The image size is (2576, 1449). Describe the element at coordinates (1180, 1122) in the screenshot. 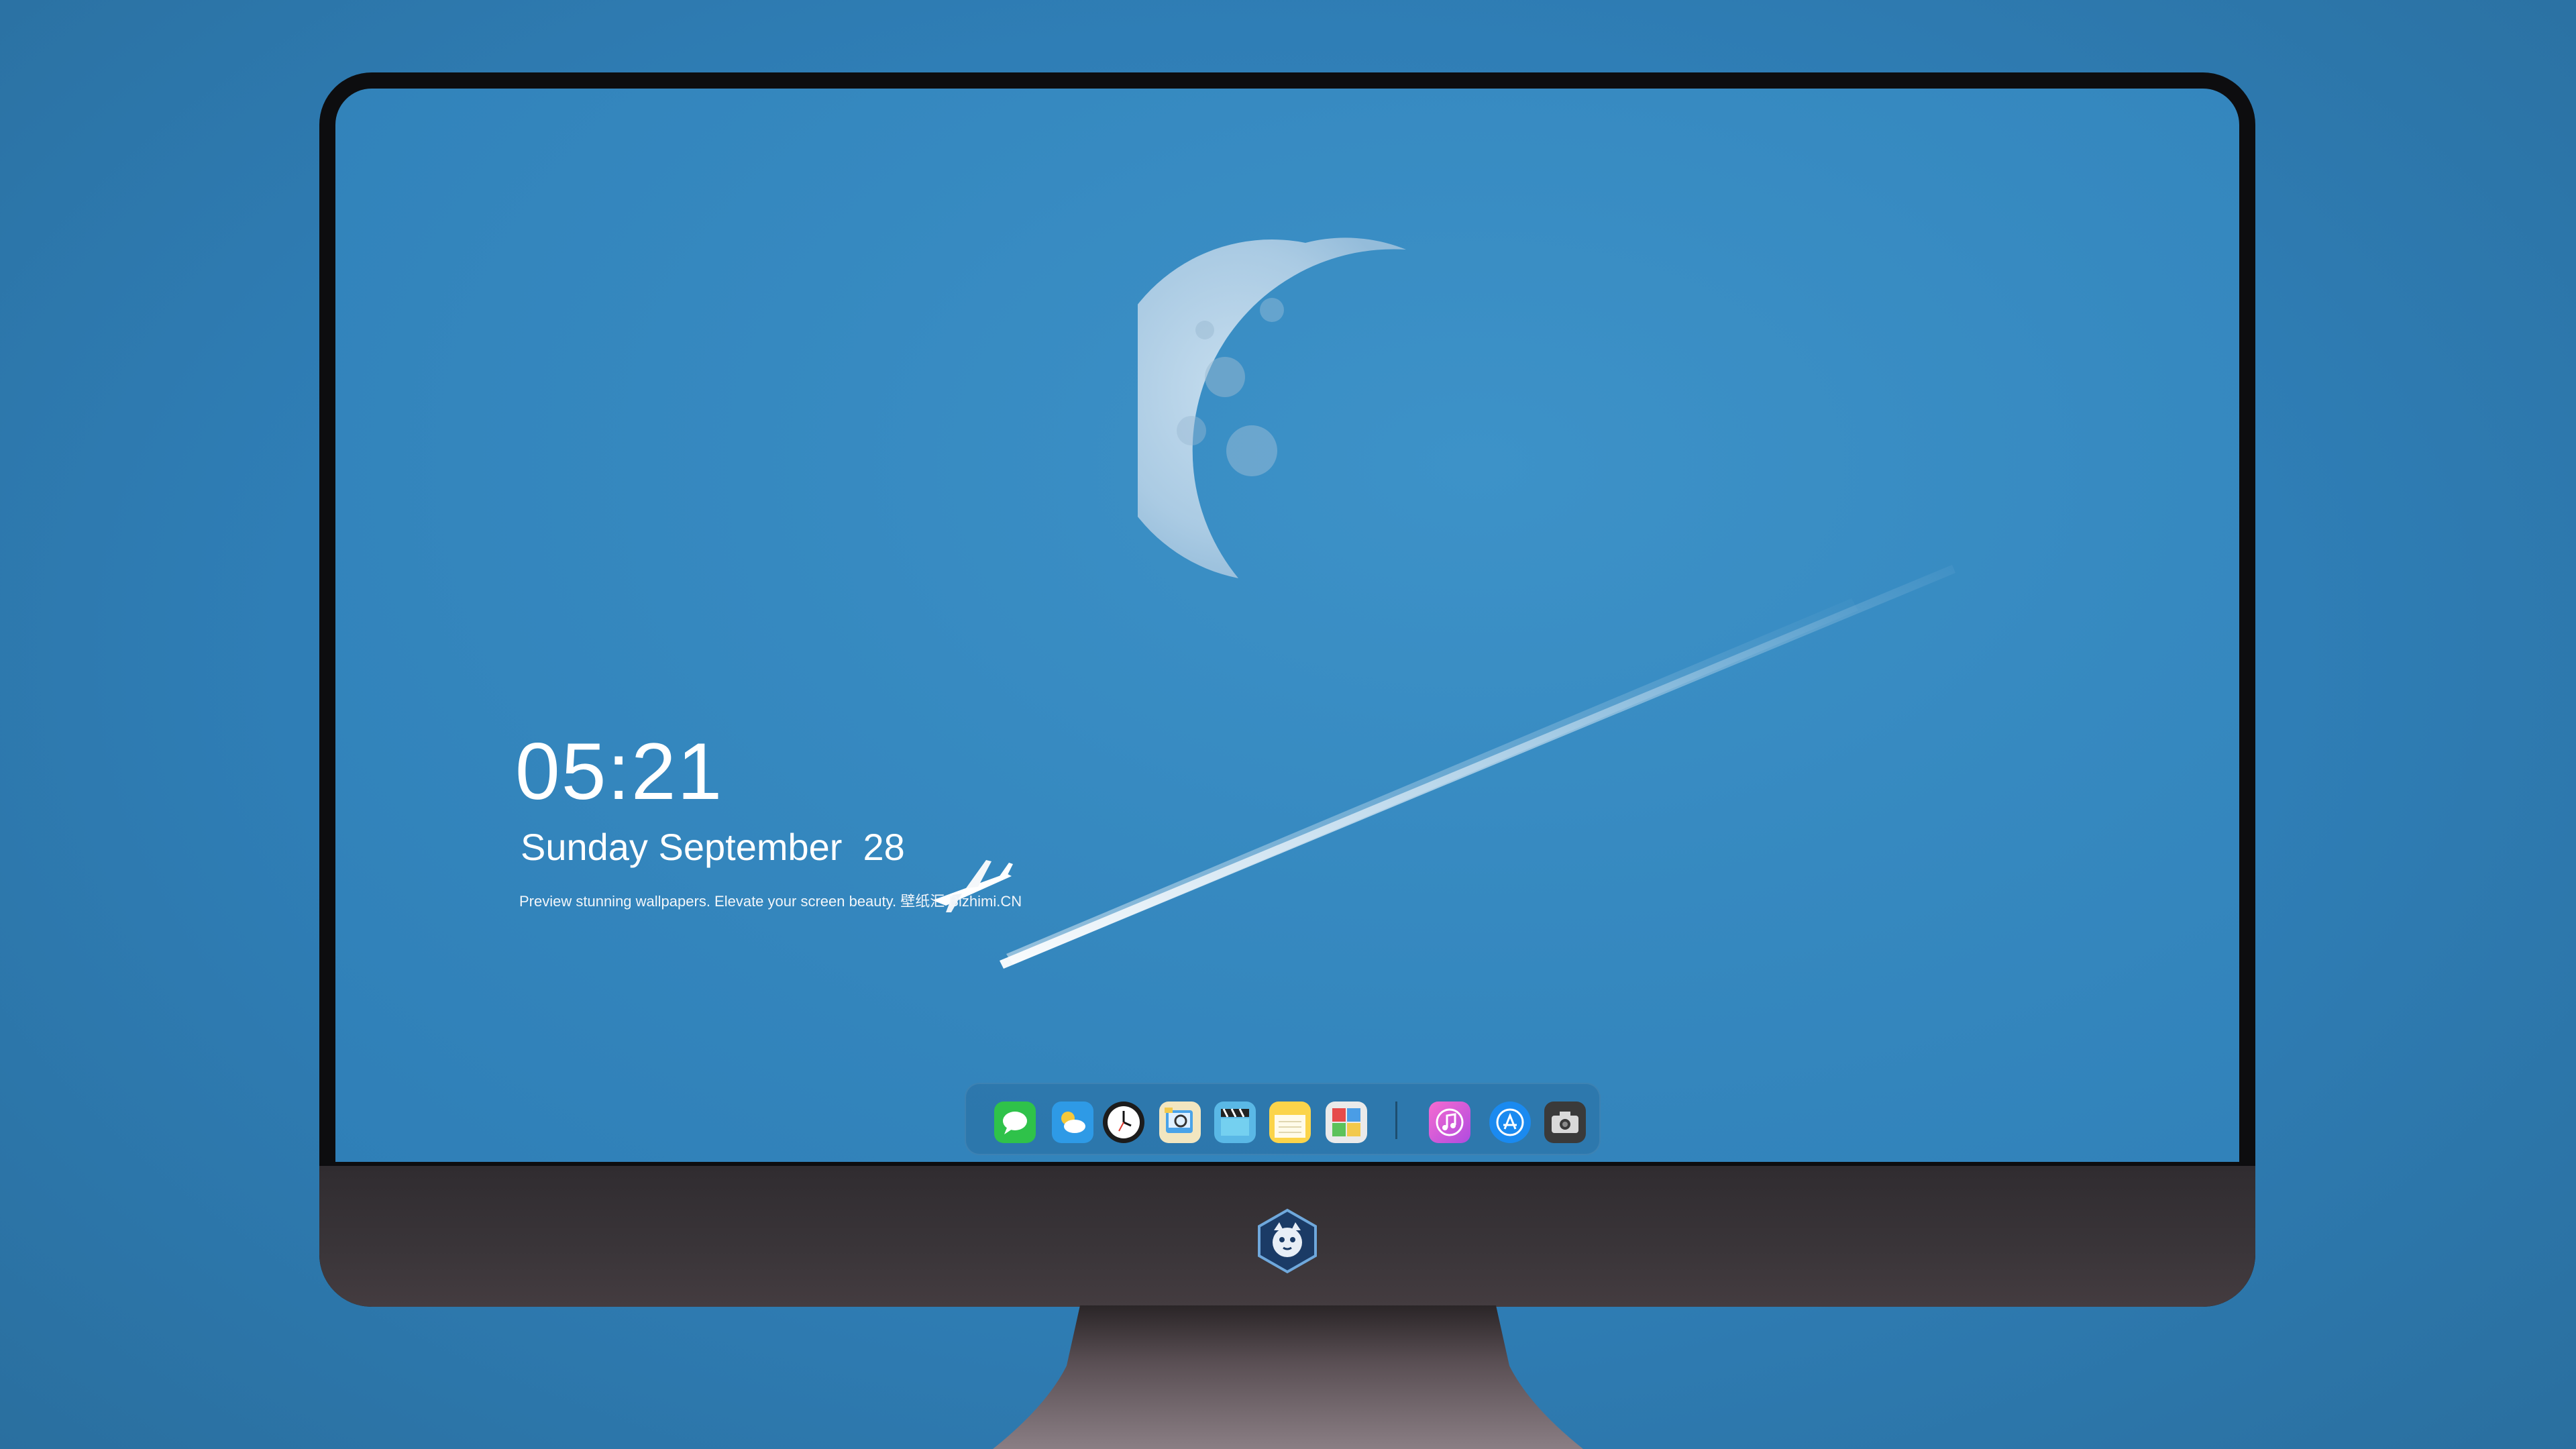

I see `preview-icon` at that location.